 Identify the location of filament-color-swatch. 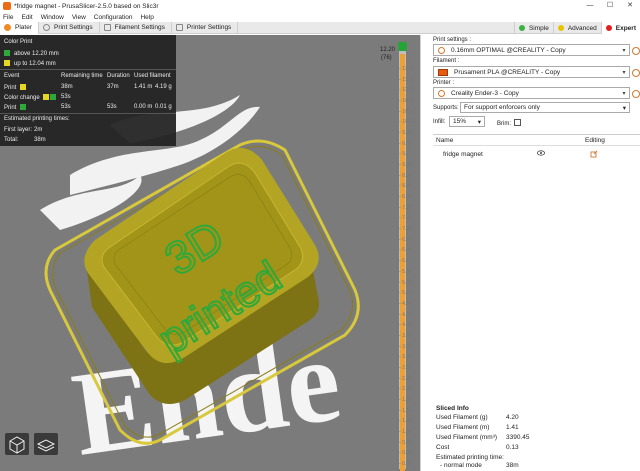
(443, 72).